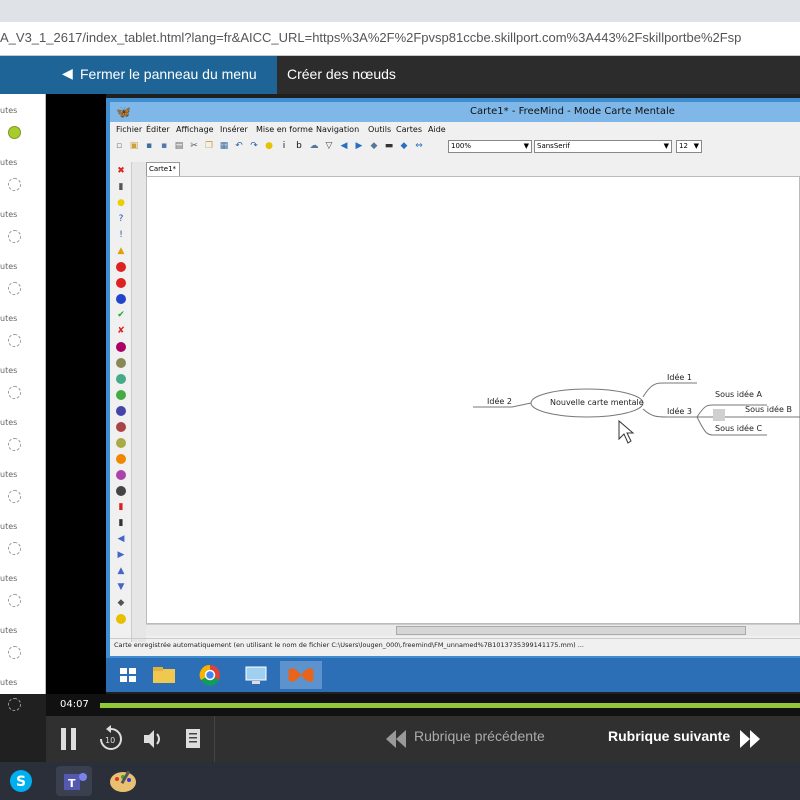 The height and width of the screenshot is (800, 800). Describe the element at coordinates (138, 75) in the screenshot. I see `close-menu-button: ◀ Fermer le panneau du menu` at that location.